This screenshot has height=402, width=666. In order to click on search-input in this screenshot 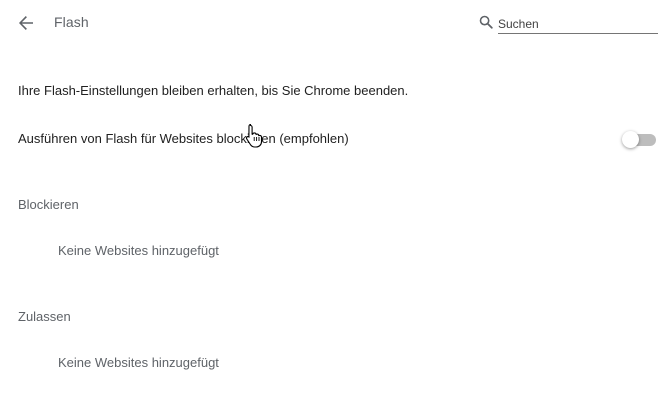, I will do `click(578, 23)`.